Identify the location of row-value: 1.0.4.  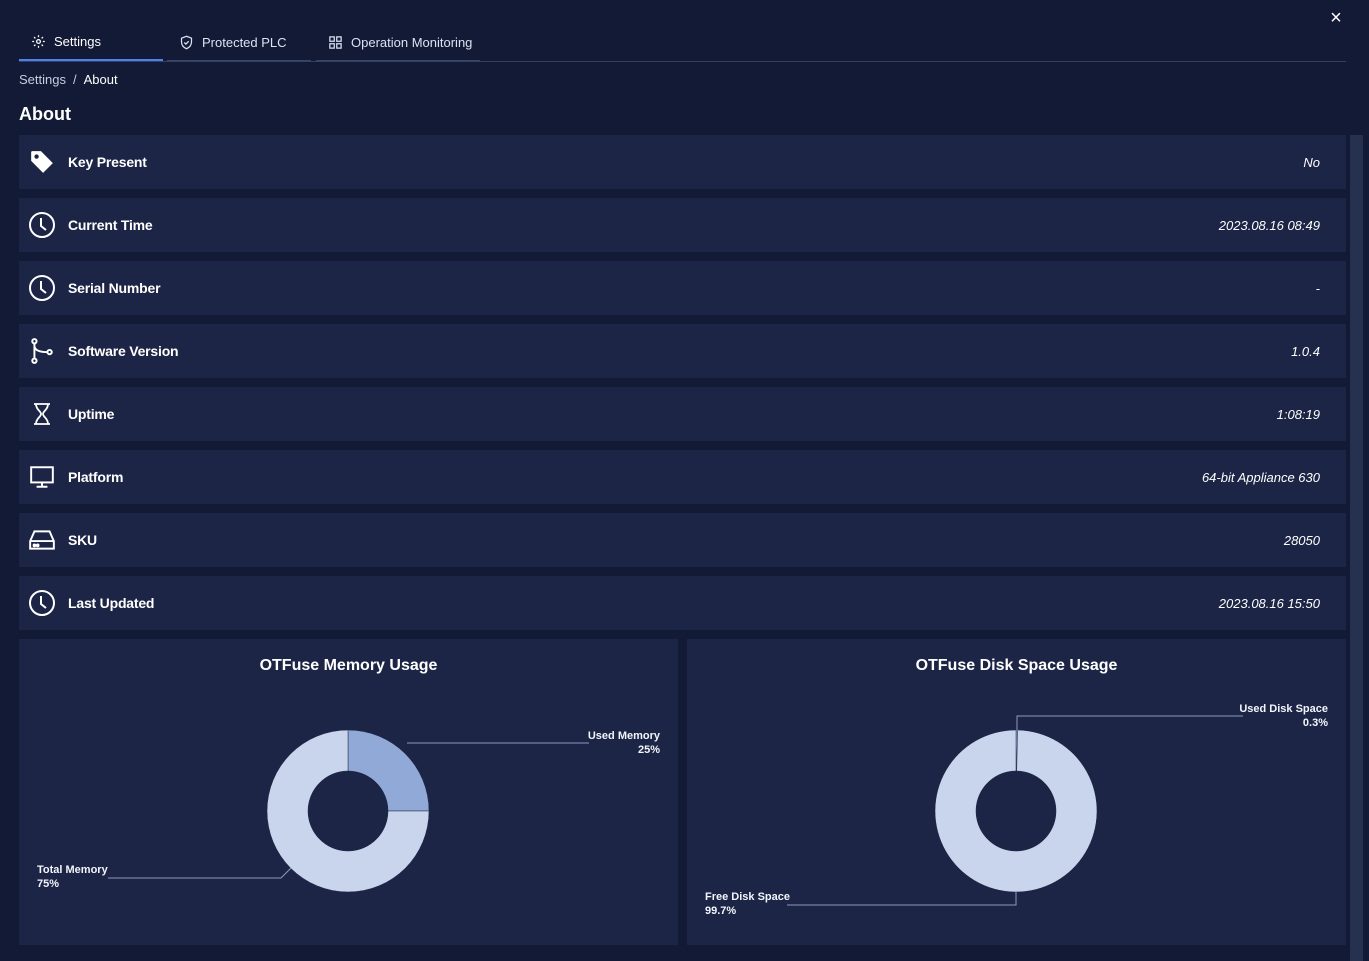
(1305, 351).